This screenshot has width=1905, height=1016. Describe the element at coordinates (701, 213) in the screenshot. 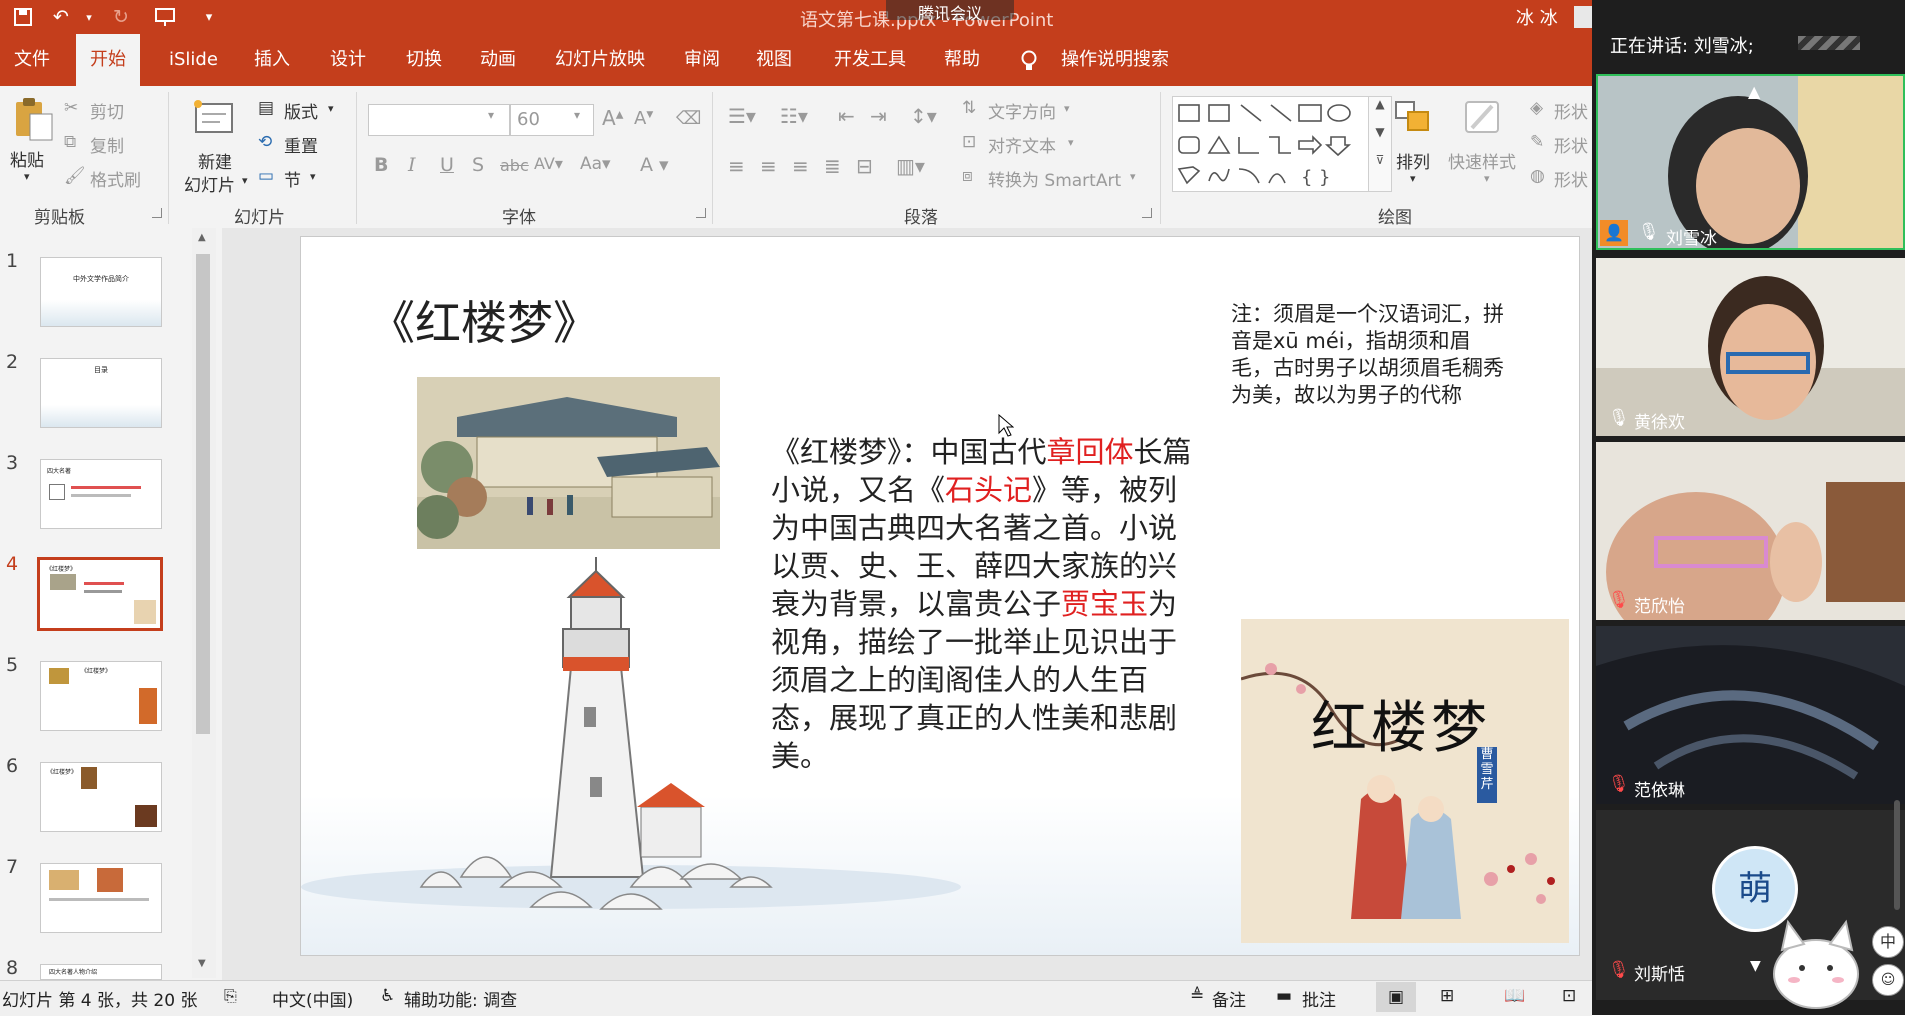

I see `font-launcher-icon` at that location.